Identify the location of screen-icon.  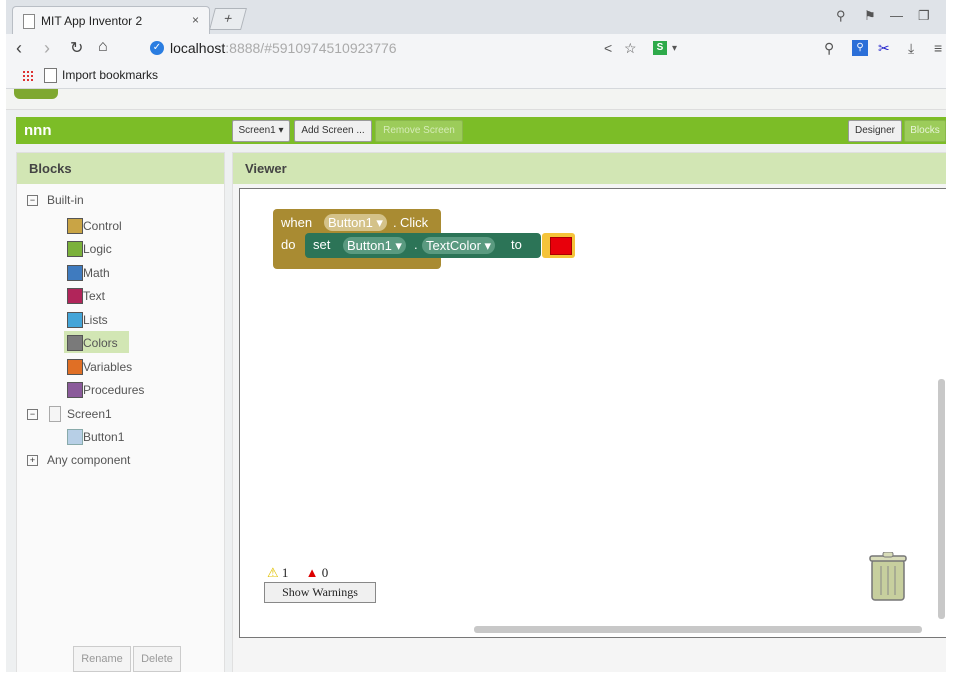
(55, 414).